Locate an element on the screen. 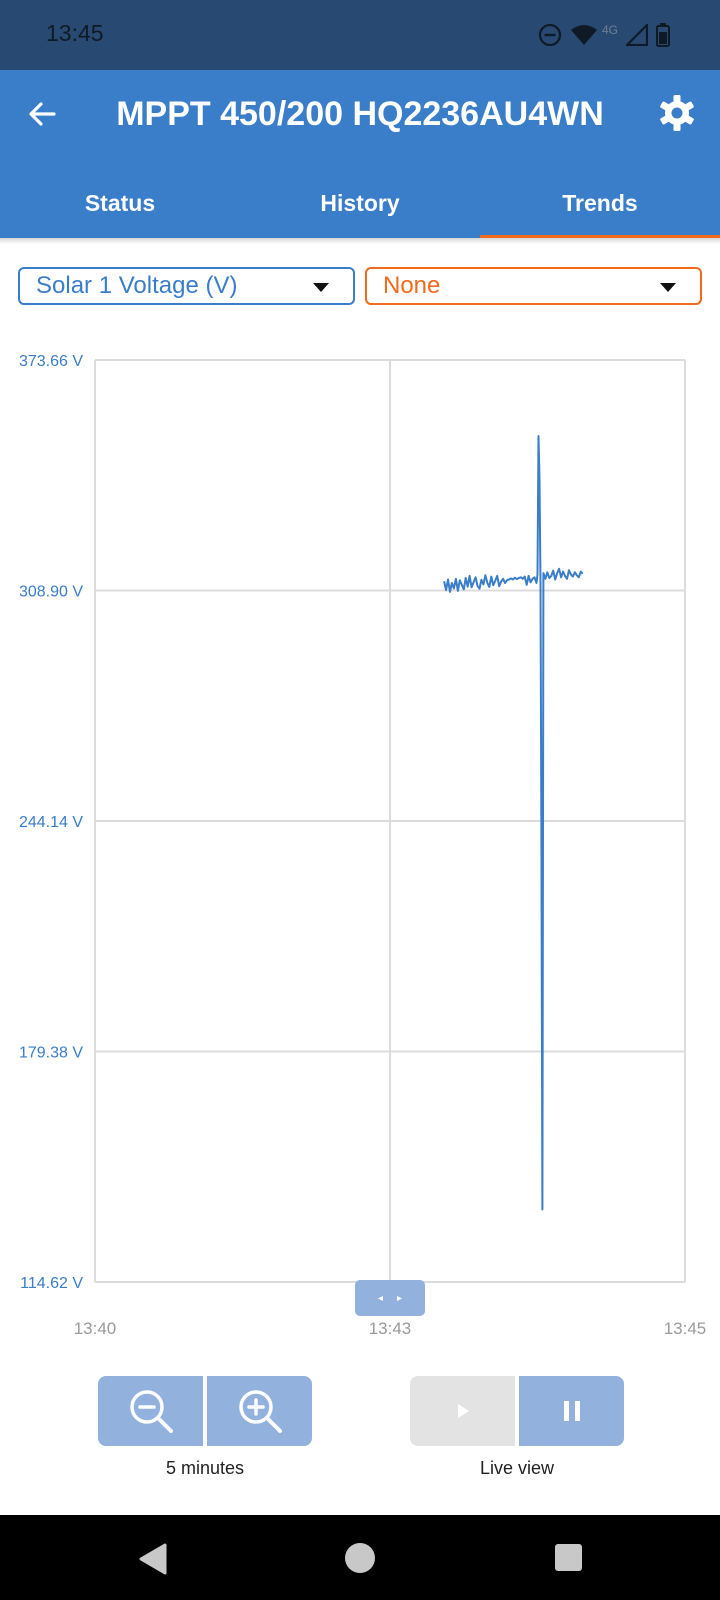 The height and width of the screenshot is (1600, 720). signal-icon is located at coordinates (637, 35).